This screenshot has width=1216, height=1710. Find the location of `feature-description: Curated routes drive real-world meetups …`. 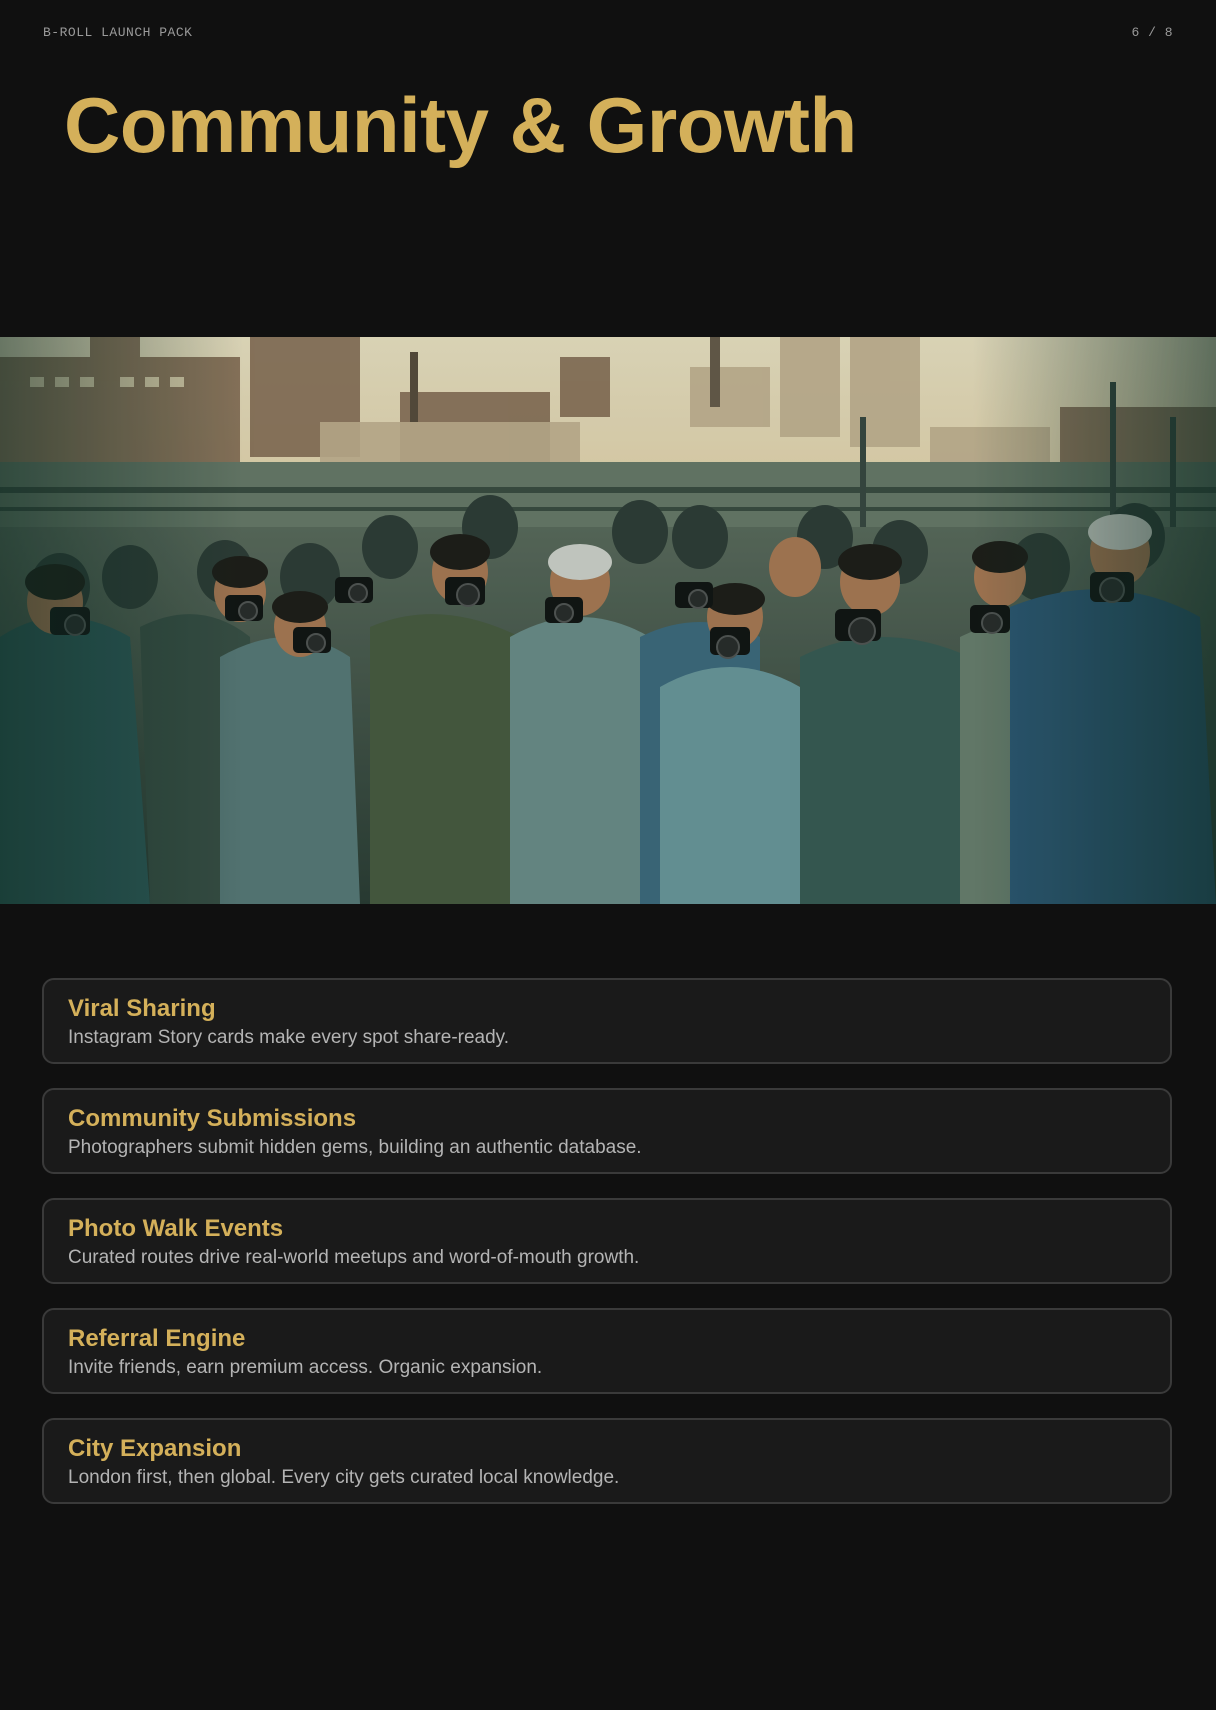

feature-description: Curated routes drive real-world meetups … is located at coordinates (354, 1257).